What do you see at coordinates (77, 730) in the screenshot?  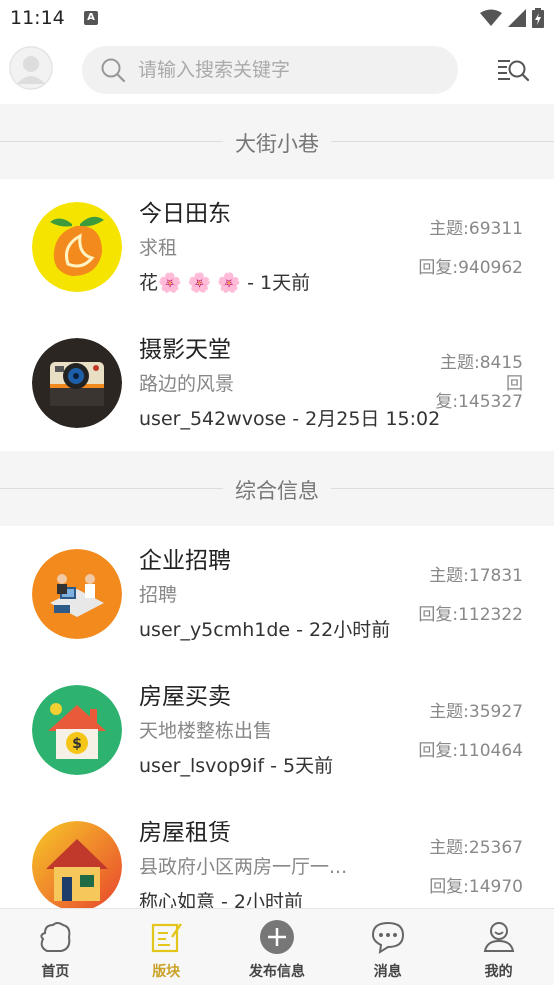 I see `forum-logo-house-sale-icon: $` at bounding box center [77, 730].